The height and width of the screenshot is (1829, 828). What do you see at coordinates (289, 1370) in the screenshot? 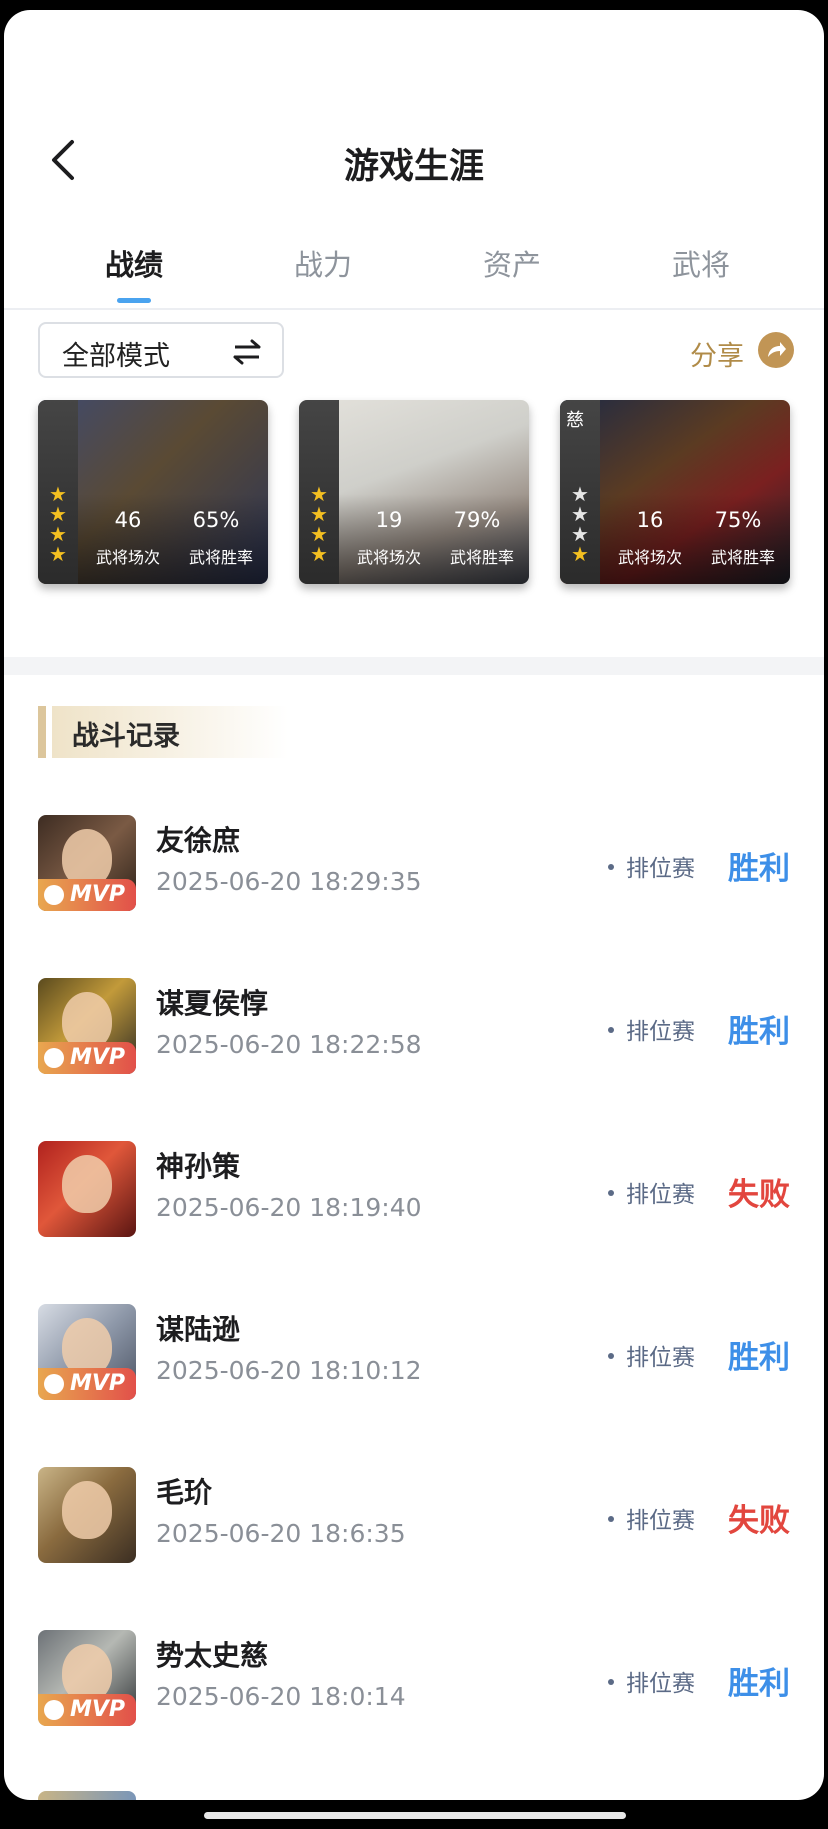
I see `record-time: 2025-06-20 18:10:12` at bounding box center [289, 1370].